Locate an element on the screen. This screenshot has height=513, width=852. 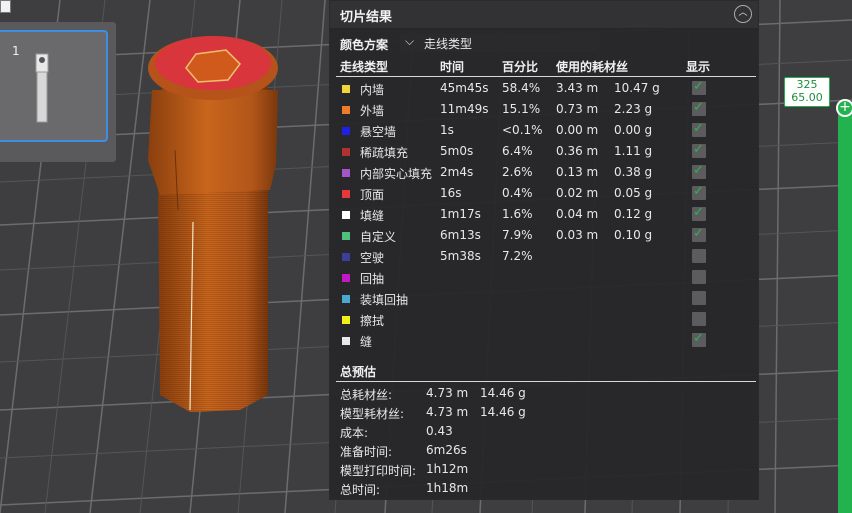
summary-divider is located at coordinates (546, 381).